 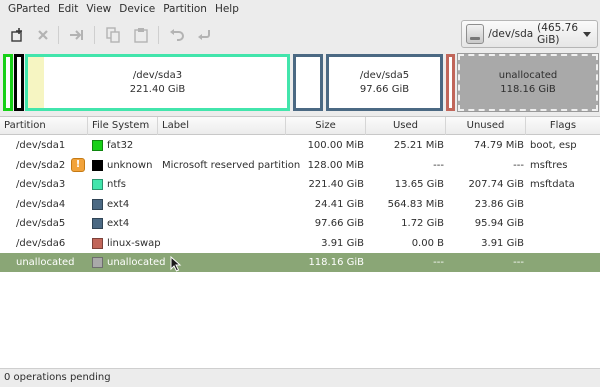 I want to click on filesystem-cell: ntfs, so click(x=116, y=184).